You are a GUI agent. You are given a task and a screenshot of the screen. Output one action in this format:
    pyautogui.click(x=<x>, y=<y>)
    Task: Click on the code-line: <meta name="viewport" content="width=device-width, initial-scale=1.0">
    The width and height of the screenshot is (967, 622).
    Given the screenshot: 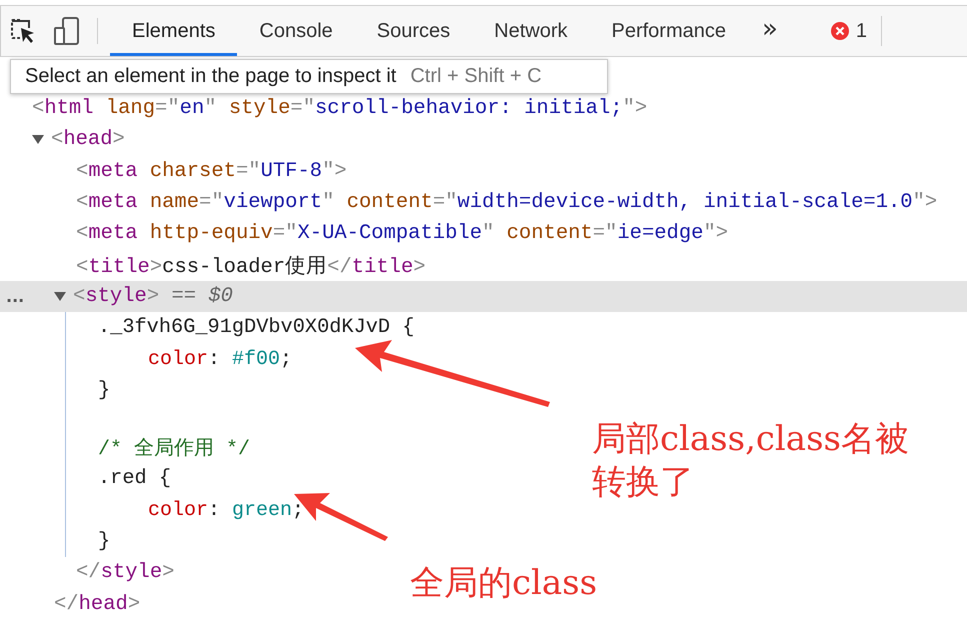 What is the action you would take?
    pyautogui.click(x=507, y=202)
    